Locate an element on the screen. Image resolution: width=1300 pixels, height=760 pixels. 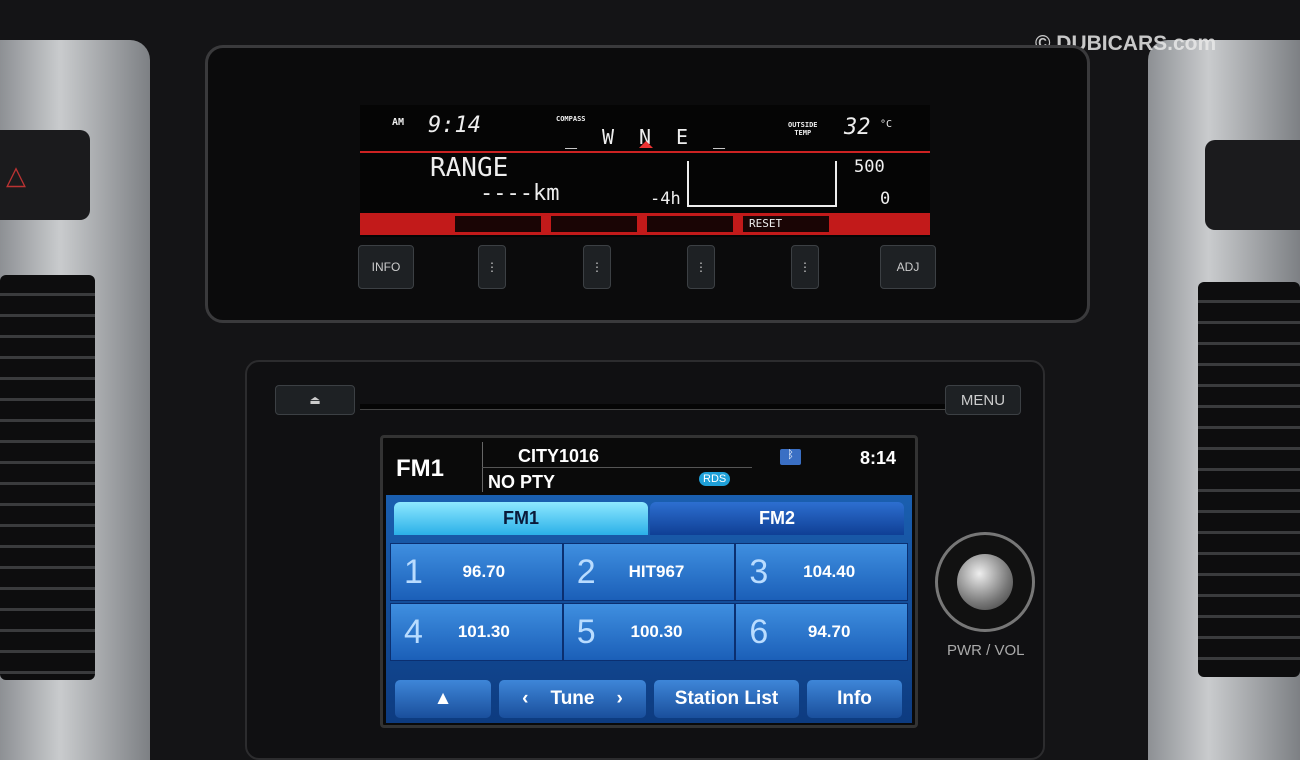
compass-label: COMPASS is located at coordinates (571, 119).